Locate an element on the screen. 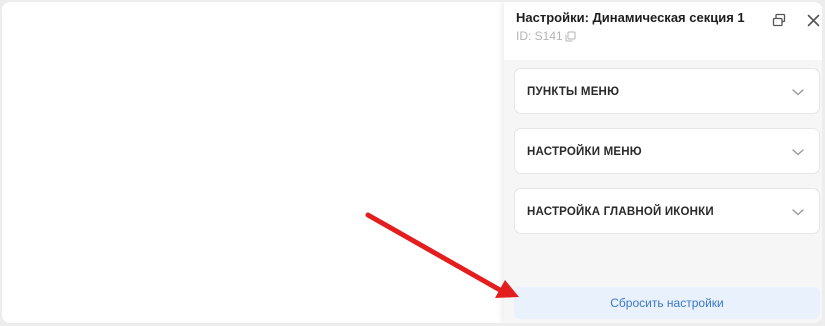 The height and width of the screenshot is (326, 825). close-icon is located at coordinates (813, 20).